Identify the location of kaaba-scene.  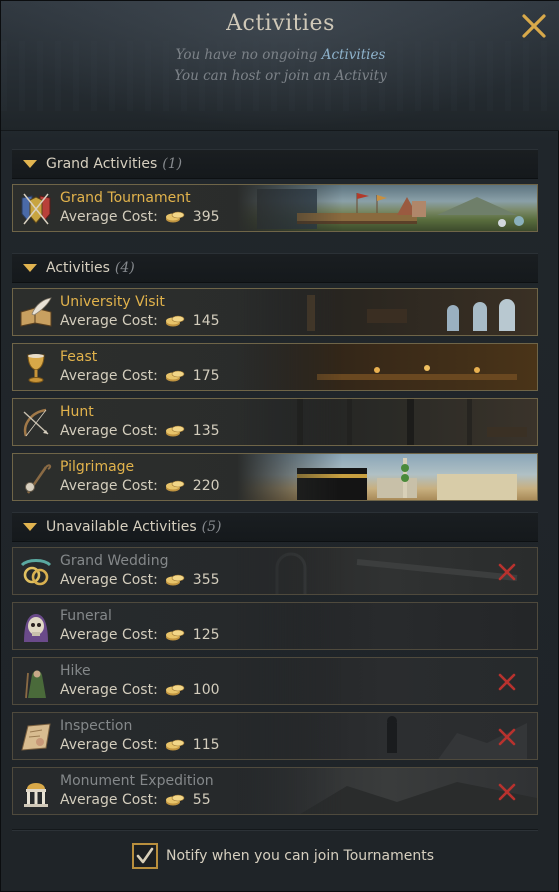
(407, 479).